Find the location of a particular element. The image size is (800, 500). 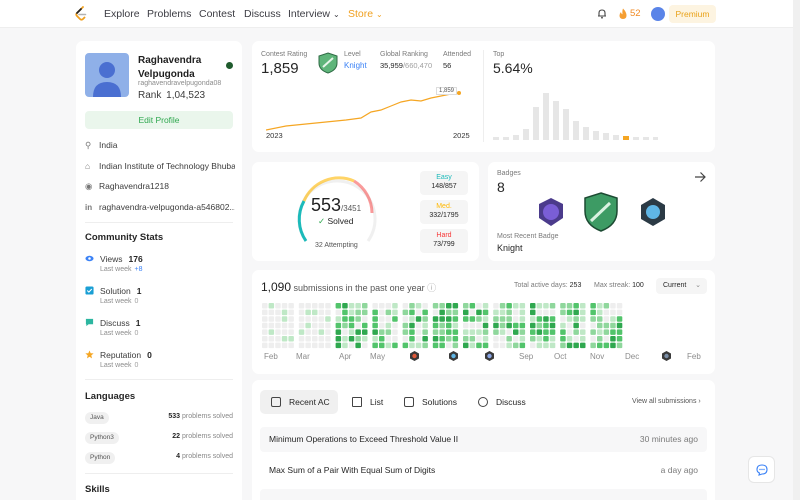

premium-button: Premium is located at coordinates (692, 14).